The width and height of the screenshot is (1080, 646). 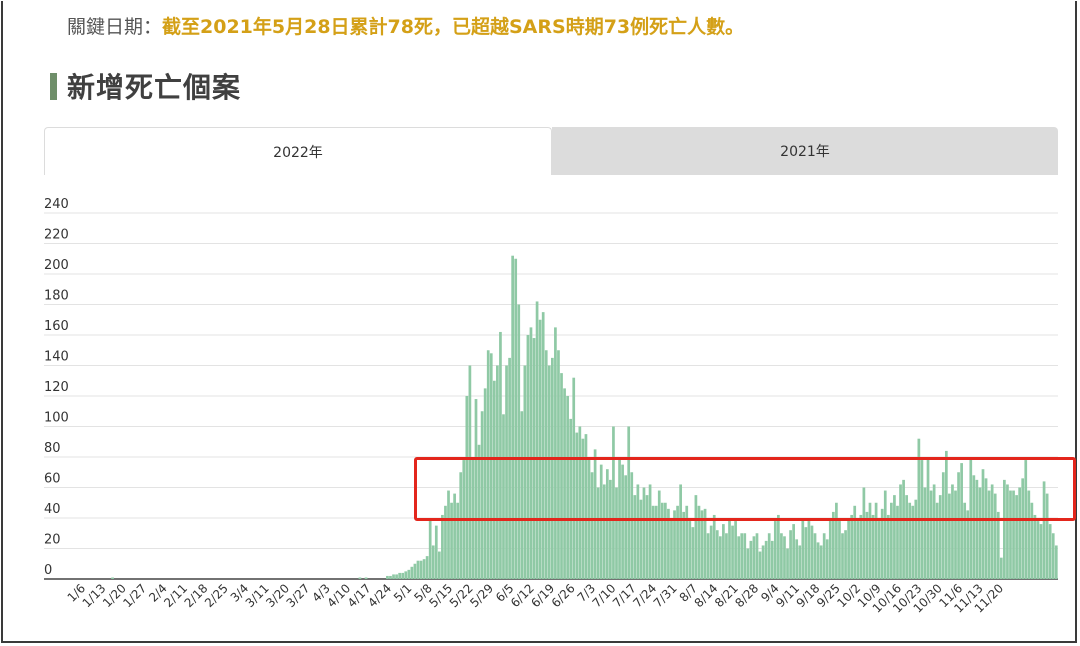 I want to click on x-tick-label: 2/25, so click(x=216, y=595).